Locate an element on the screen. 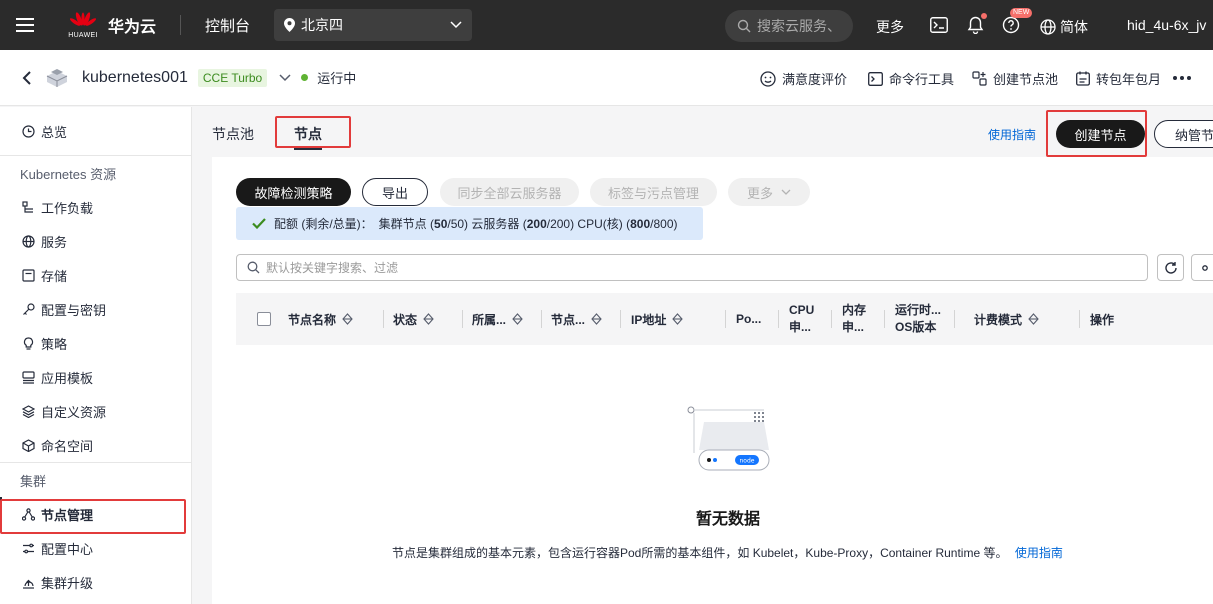 The width and height of the screenshot is (1213, 604). column-label: 计费模式 is located at coordinates (998, 319).